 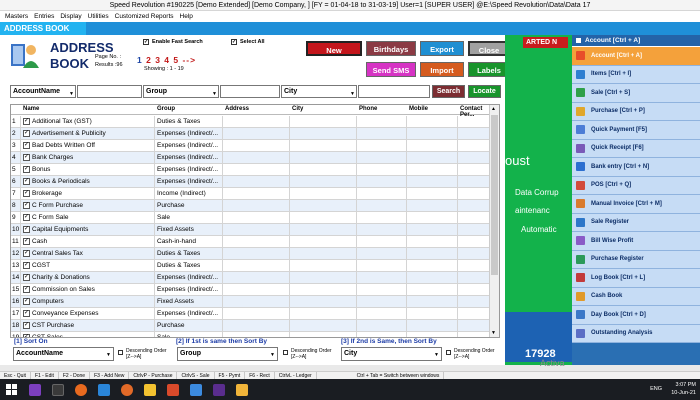 I want to click on sidebar-item: Sale [Ctrl + S], so click(x=636, y=93).